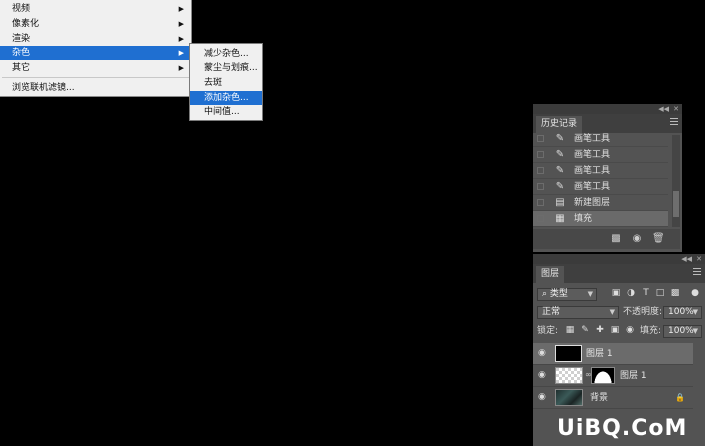 The image size is (705, 446). What do you see at coordinates (26, 24) in the screenshot?
I see `menu-item-label: 像素化` at bounding box center [26, 24].